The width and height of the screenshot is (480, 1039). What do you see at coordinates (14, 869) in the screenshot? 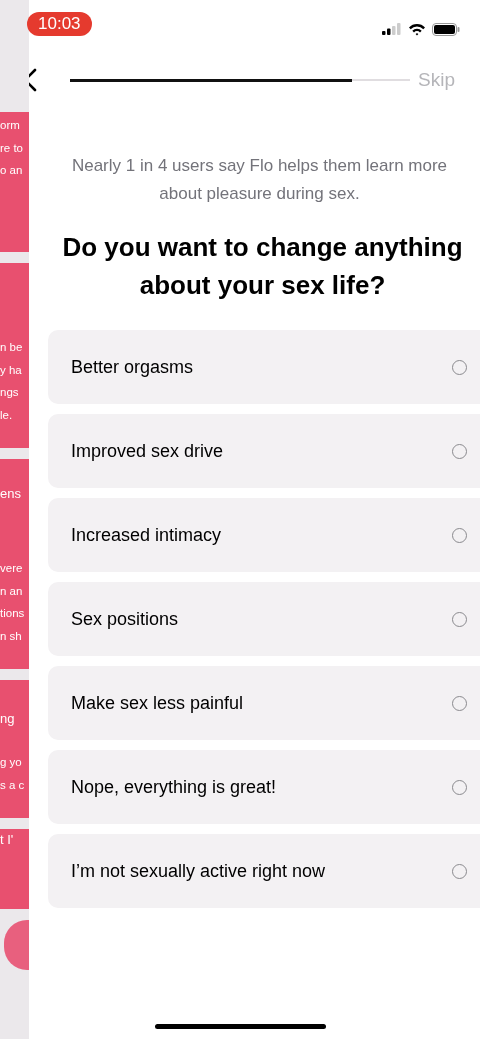
I see `article-card: t I'` at bounding box center [14, 869].